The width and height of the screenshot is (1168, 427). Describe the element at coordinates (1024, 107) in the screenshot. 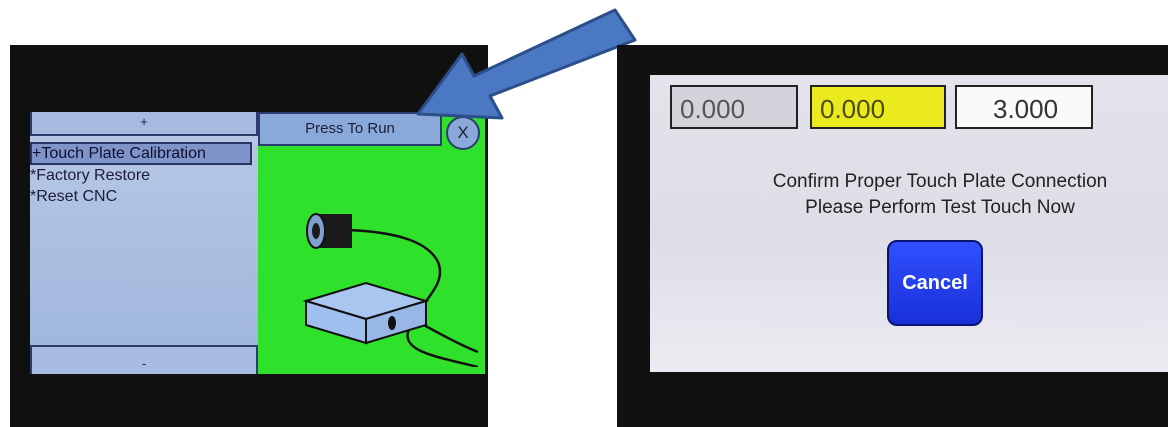

I see `readout-z: 3.000` at that location.